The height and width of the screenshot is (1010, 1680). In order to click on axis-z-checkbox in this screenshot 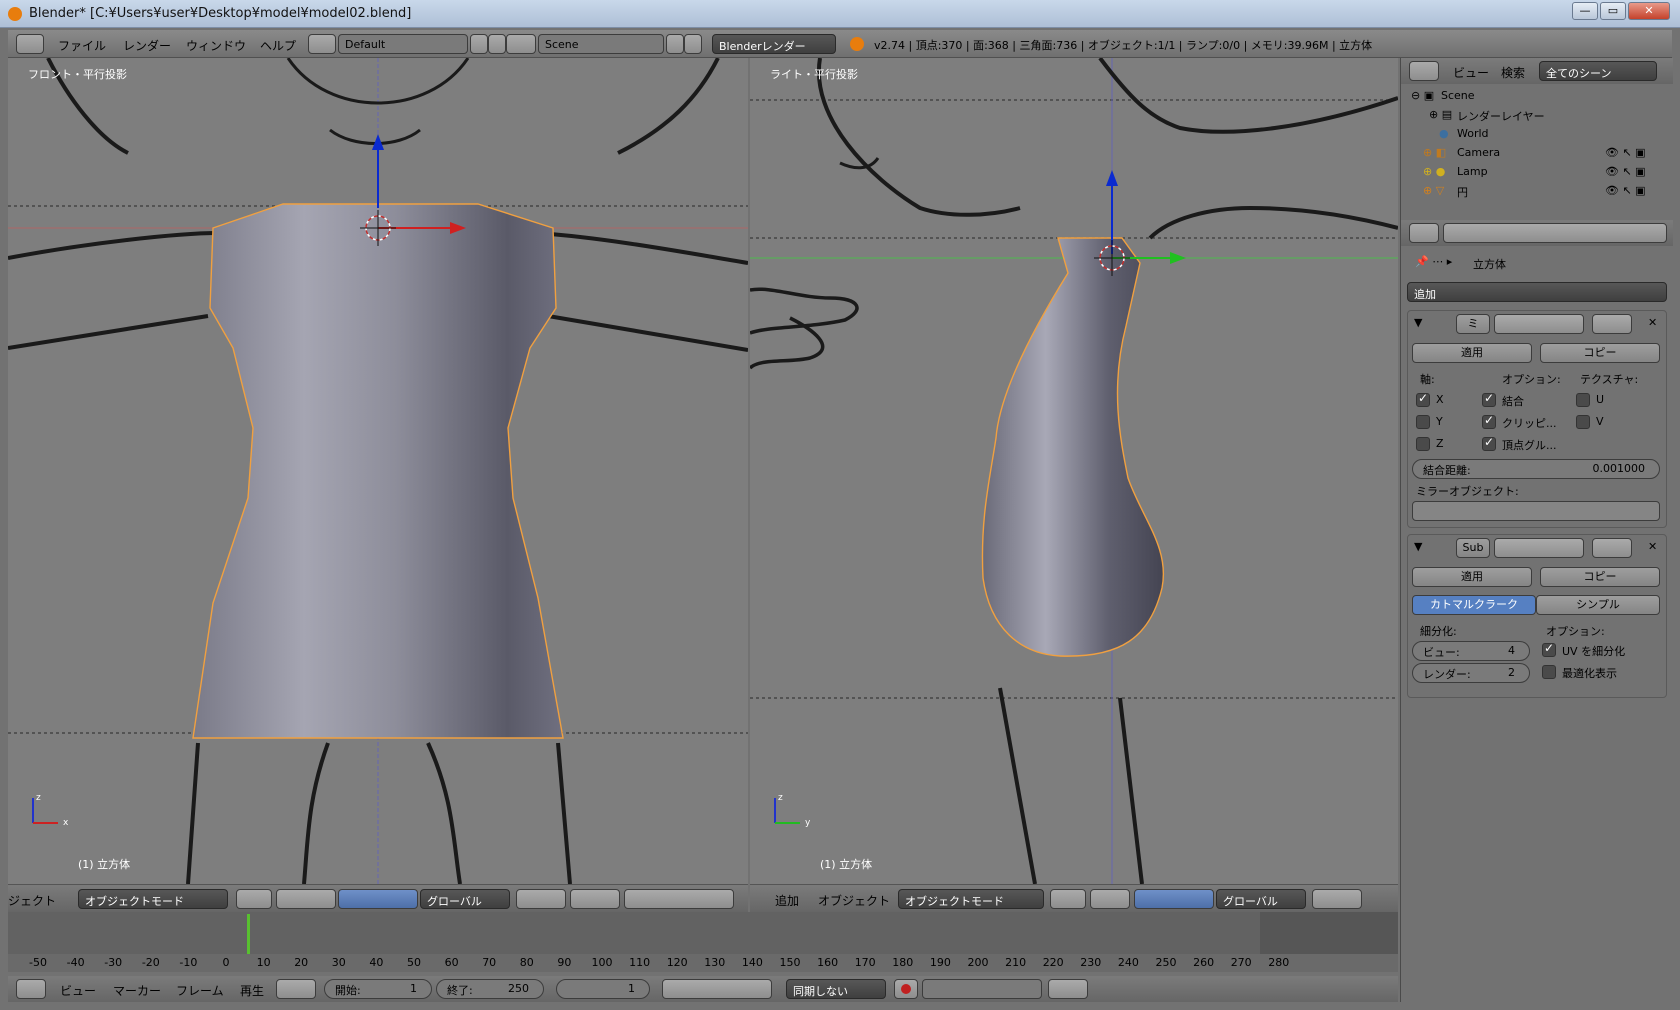, I will do `click(1423, 444)`.